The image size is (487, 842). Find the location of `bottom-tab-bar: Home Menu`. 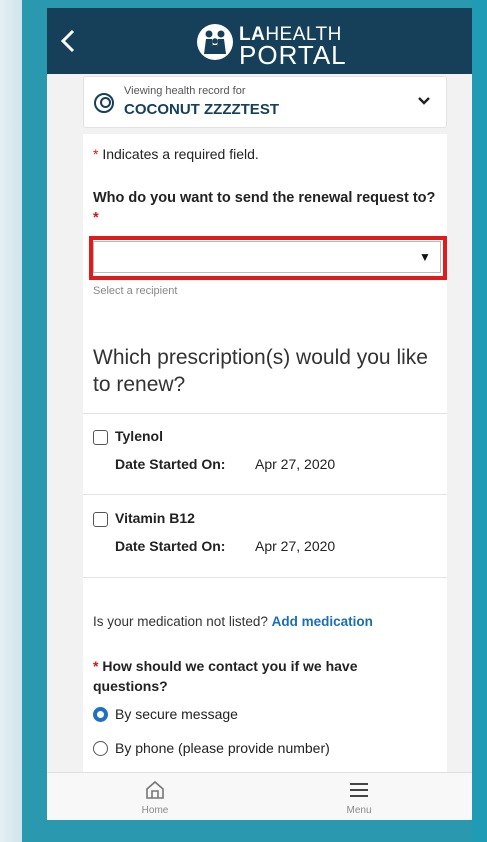

bottom-tab-bar: Home Menu is located at coordinates (259, 796).